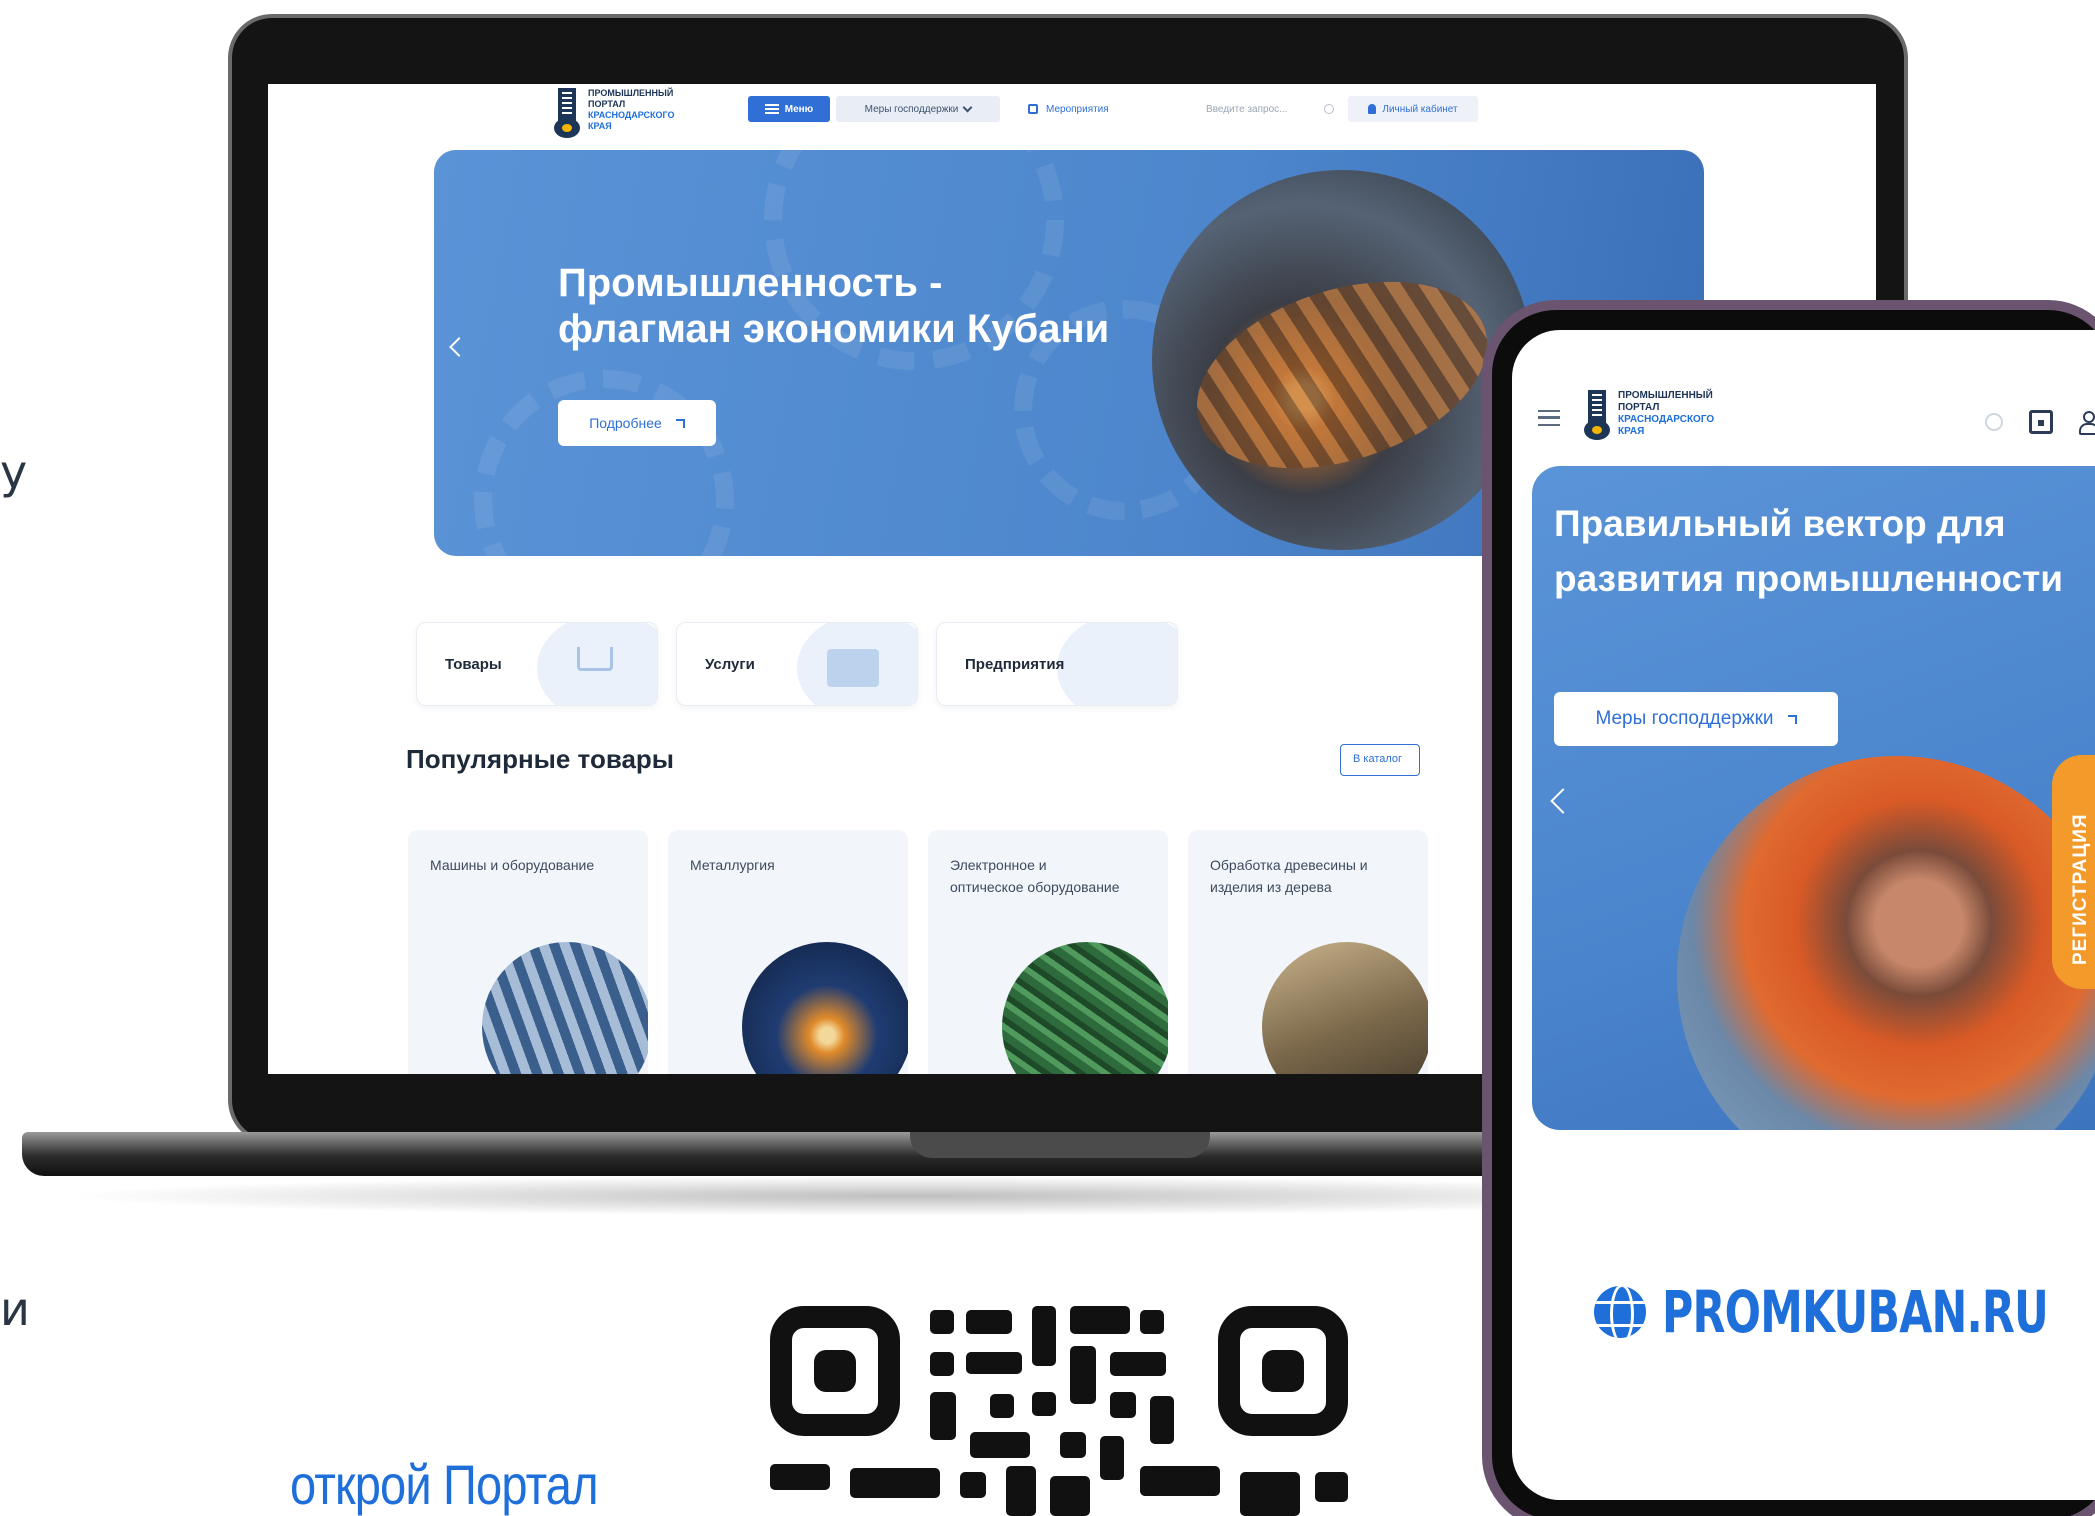 Image resolution: width=2095 pixels, height=1516 pixels. What do you see at coordinates (1886, 943) in the screenshot?
I see `worker-photo` at bounding box center [1886, 943].